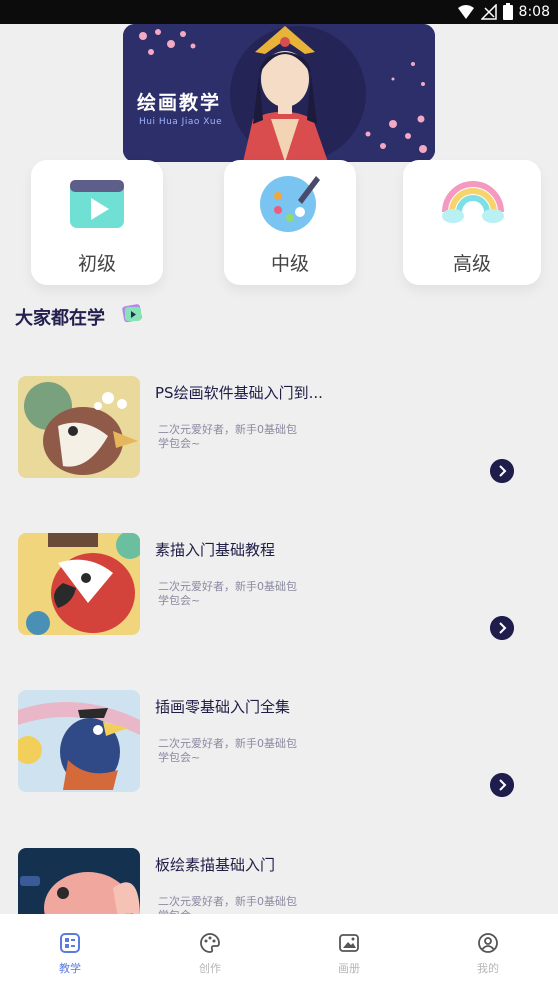  What do you see at coordinates (279, 12) in the screenshot?
I see `status-bar: 8:08` at bounding box center [279, 12].